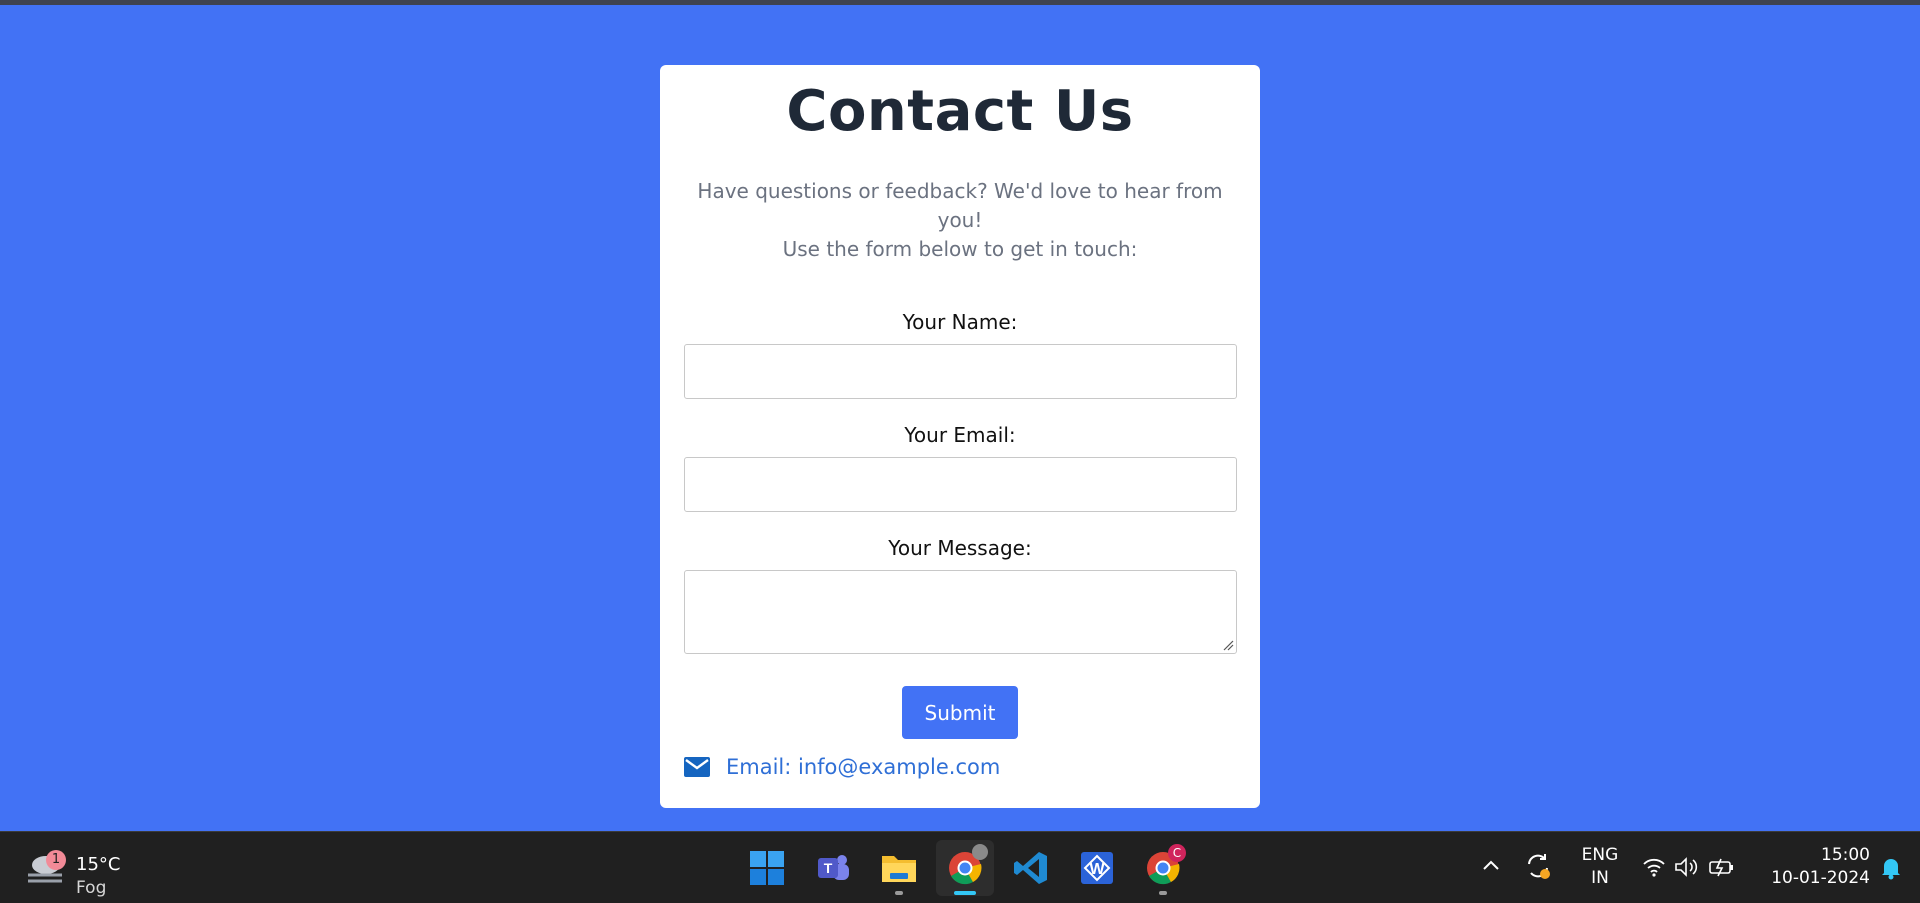  I want to click on chrome-profile-badge, so click(980, 852).